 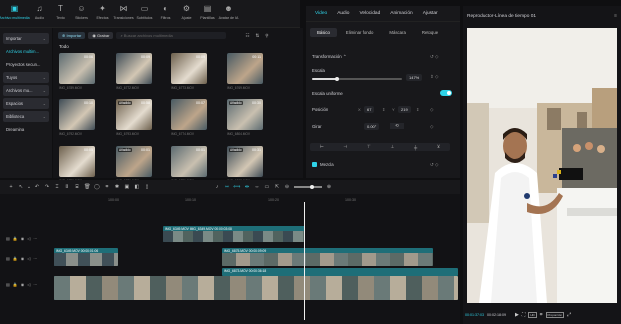 I want to click on toolbar-audio: ♫ Audio, so click(x=40, y=13).